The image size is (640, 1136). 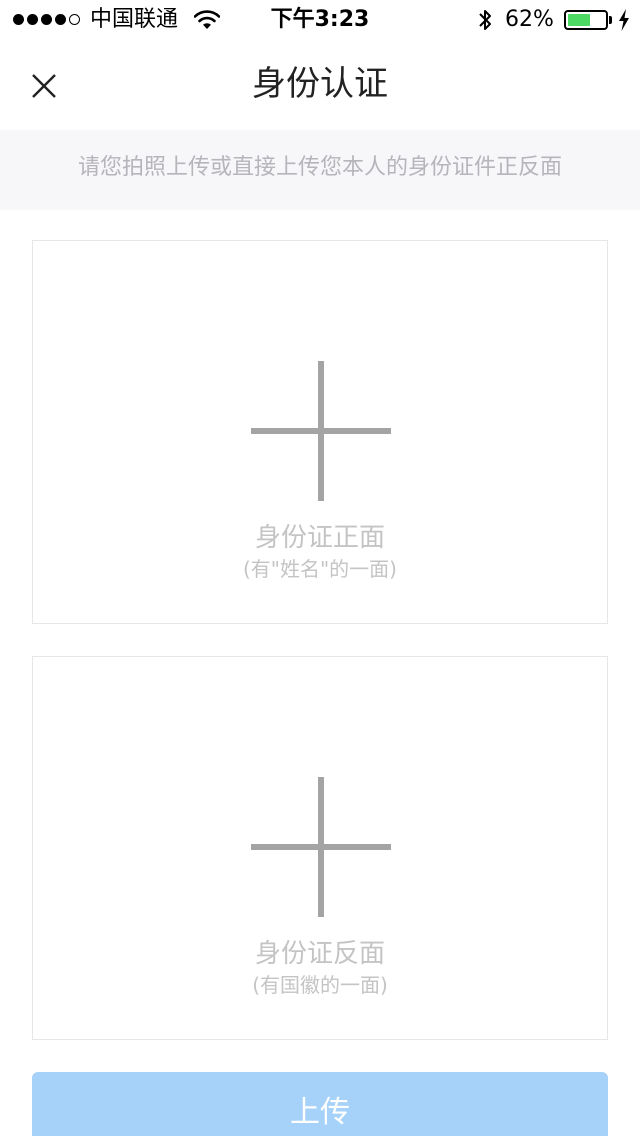 I want to click on upload-button: 上传, so click(x=320, y=1104).